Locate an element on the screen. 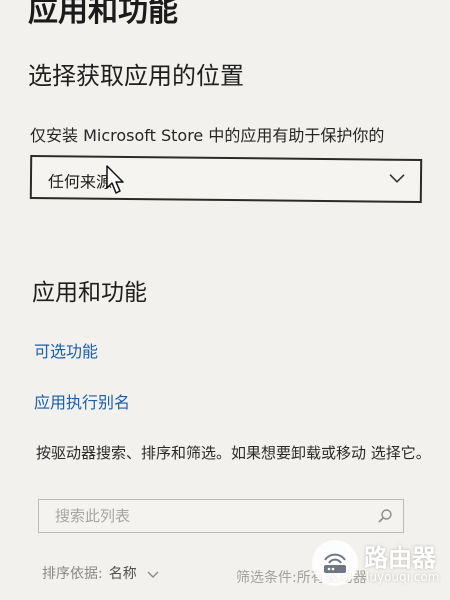 This screenshot has height=600, width=450. sort-control: 排序依据: 名称 is located at coordinates (100, 573).